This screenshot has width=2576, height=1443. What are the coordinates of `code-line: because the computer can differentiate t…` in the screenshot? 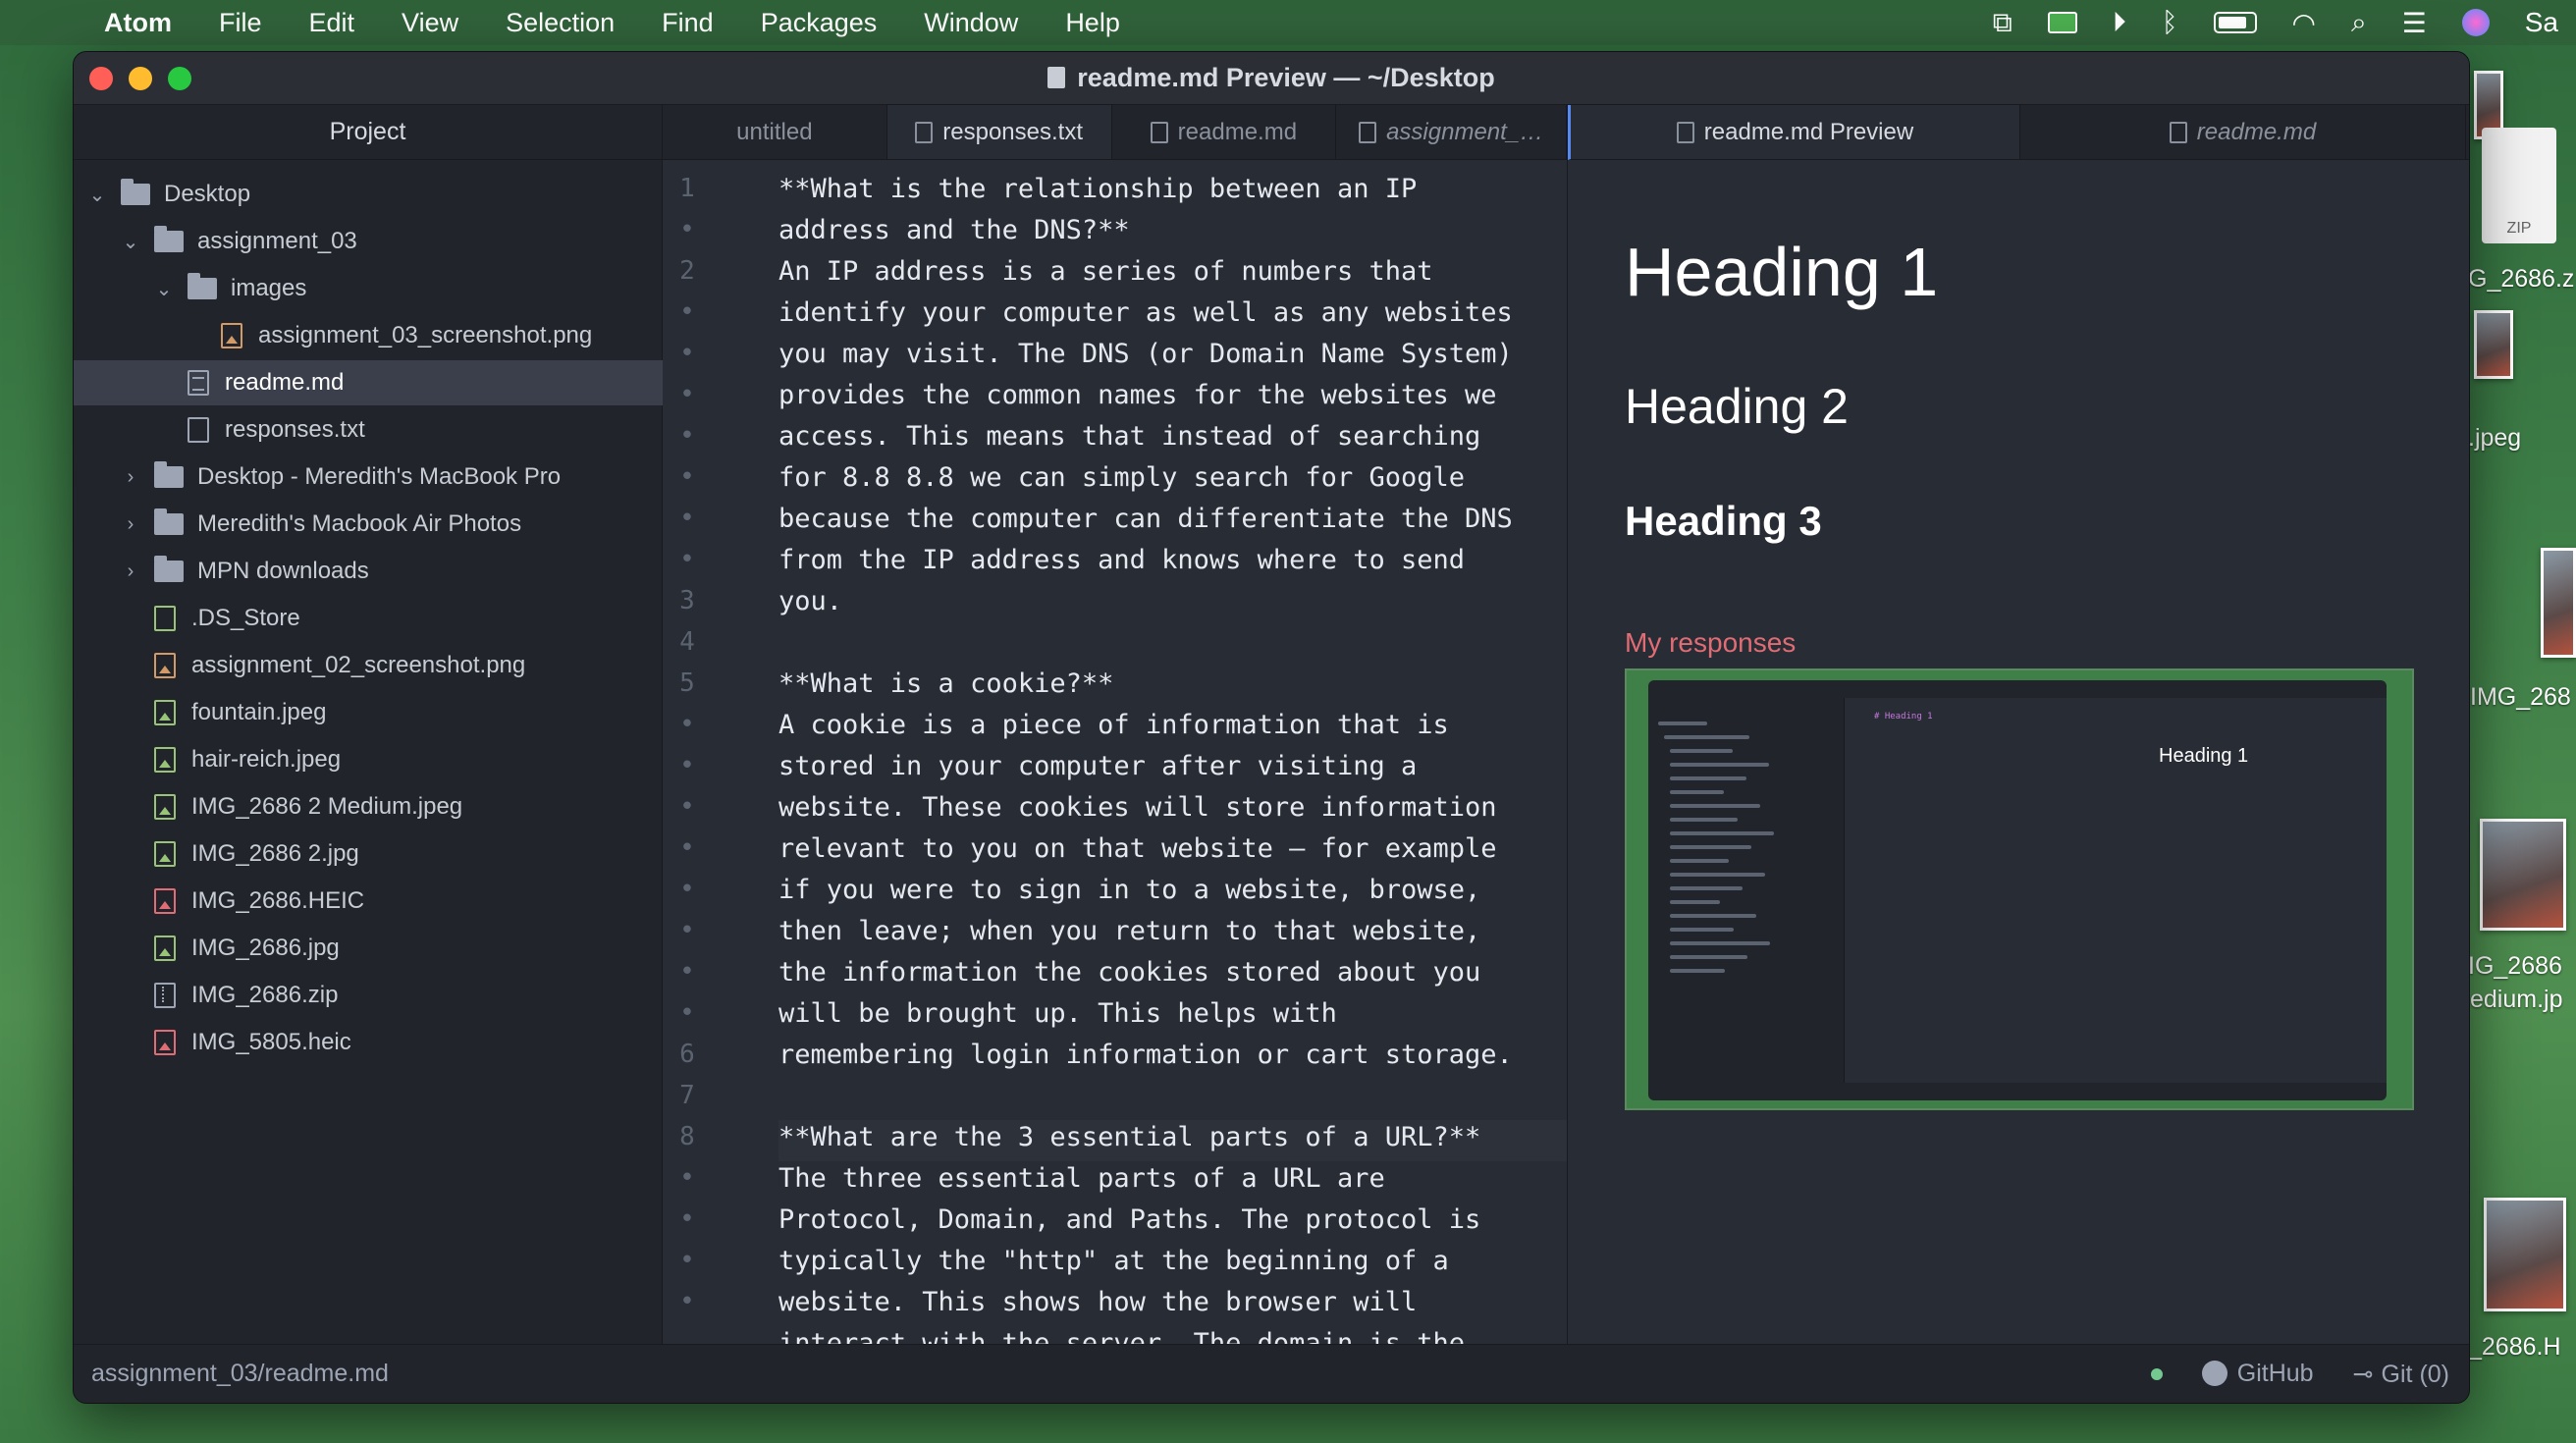 It's located at (1145, 519).